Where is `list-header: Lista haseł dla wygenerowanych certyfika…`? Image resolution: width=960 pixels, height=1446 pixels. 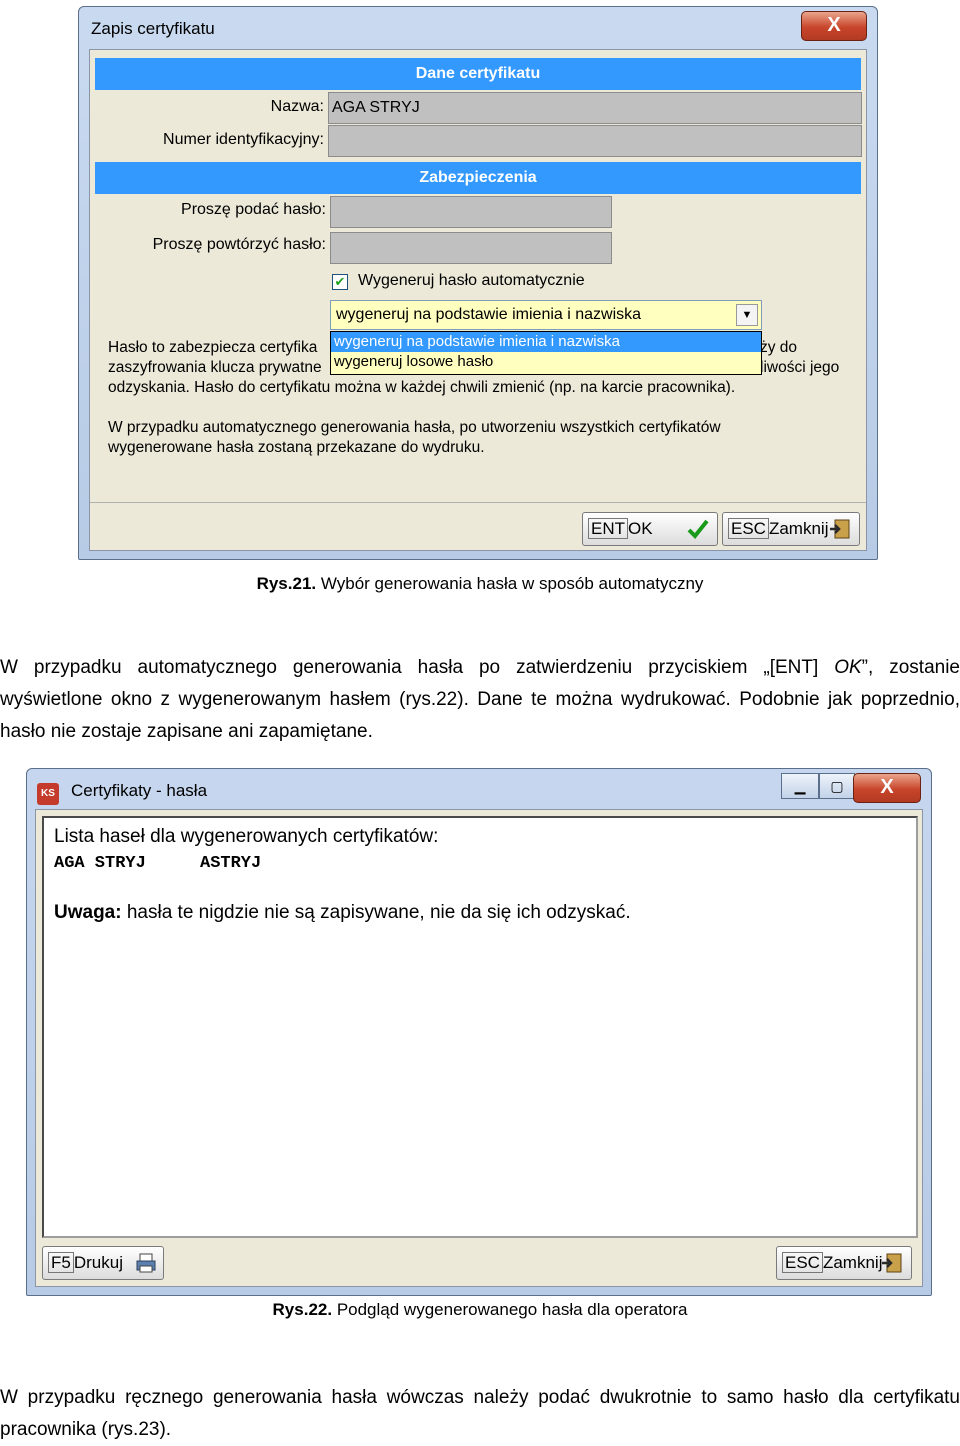 list-header: Lista haseł dla wygenerowanych certyfika… is located at coordinates (246, 836).